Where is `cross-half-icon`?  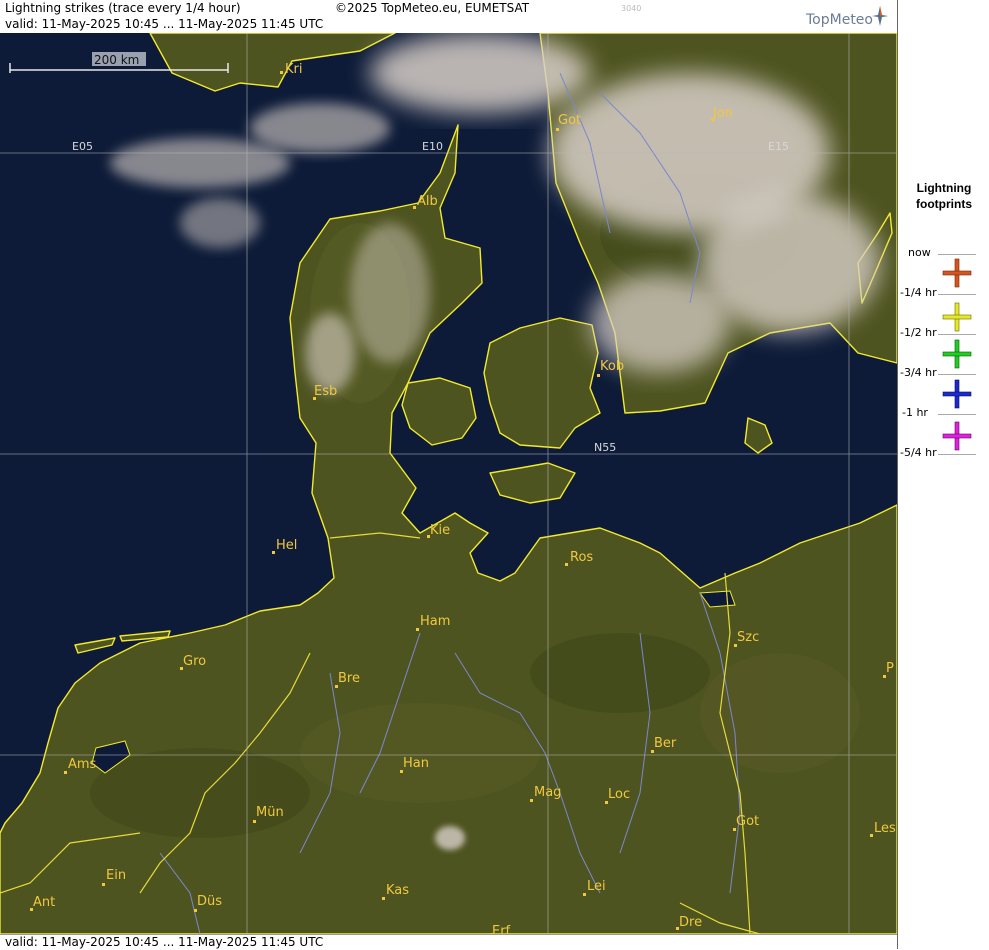 cross-half-icon is located at coordinates (957, 354).